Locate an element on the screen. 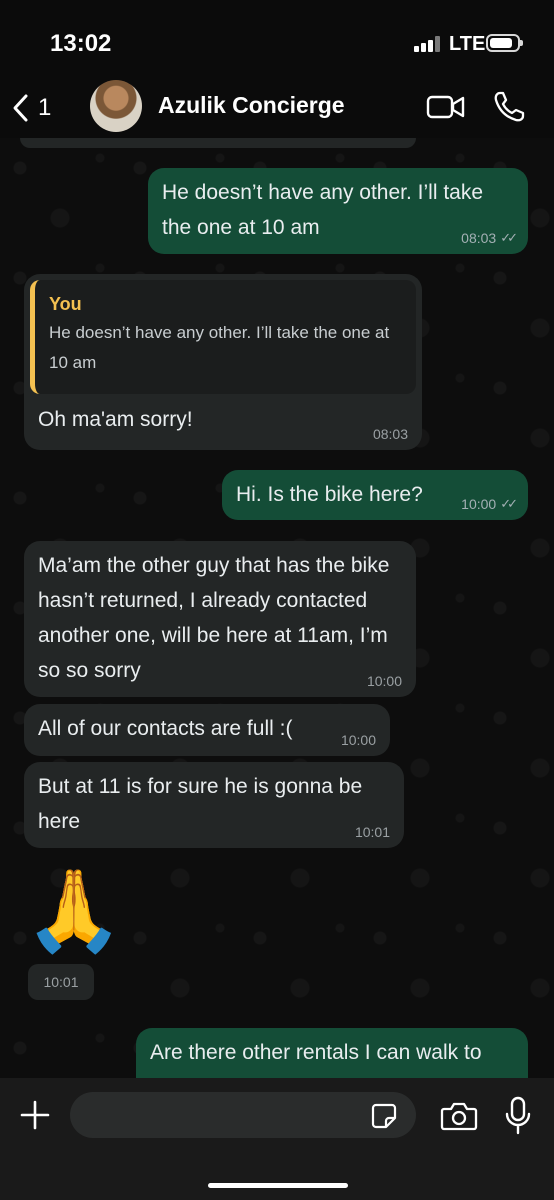 Image resolution: width=554 pixels, height=1200 pixels. message-text: Are there other rentals I can walk to is located at coordinates (316, 1052).